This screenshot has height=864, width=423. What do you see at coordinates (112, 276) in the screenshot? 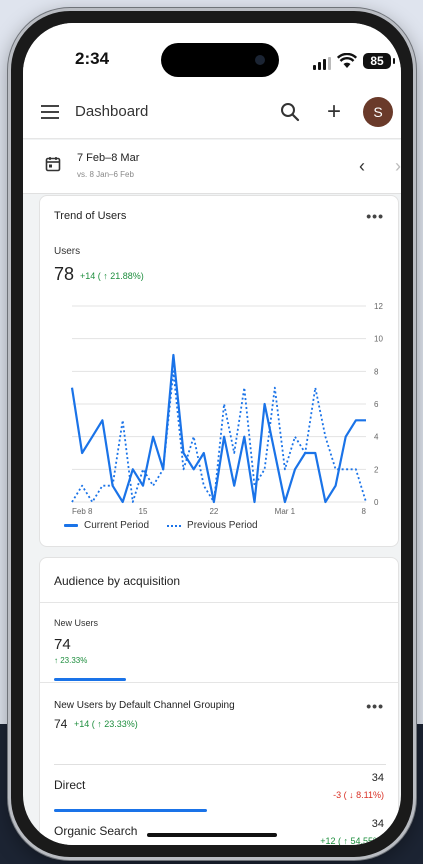
I see `metric-delta: +14 ( ↑ 21.88%)` at bounding box center [112, 276].